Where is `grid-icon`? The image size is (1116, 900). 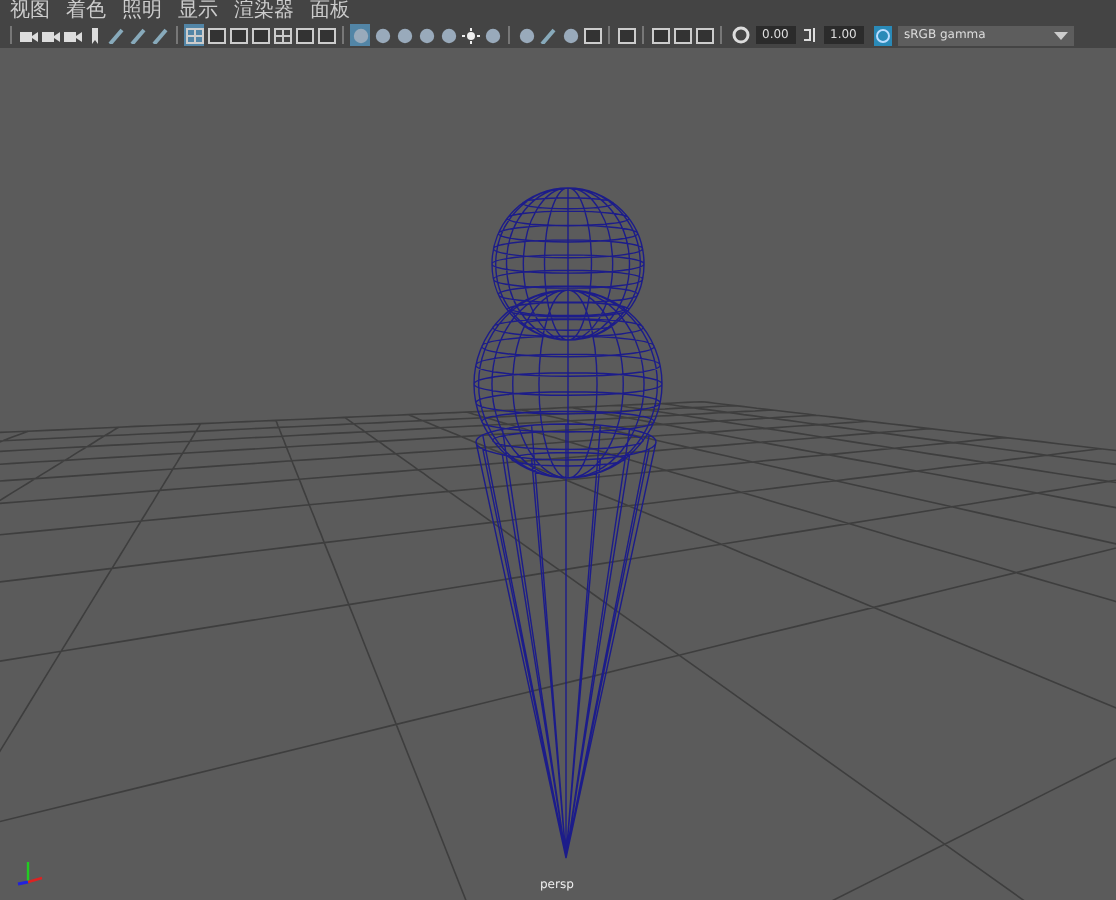 grid-icon is located at coordinates (282, 35).